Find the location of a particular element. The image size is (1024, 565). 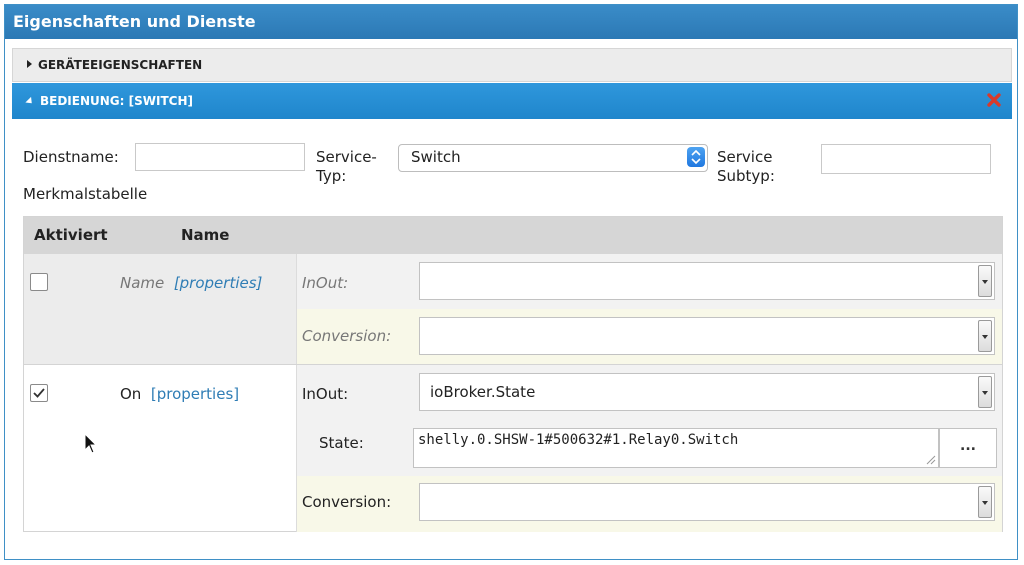

row-name: Name is located at coordinates (142, 283).